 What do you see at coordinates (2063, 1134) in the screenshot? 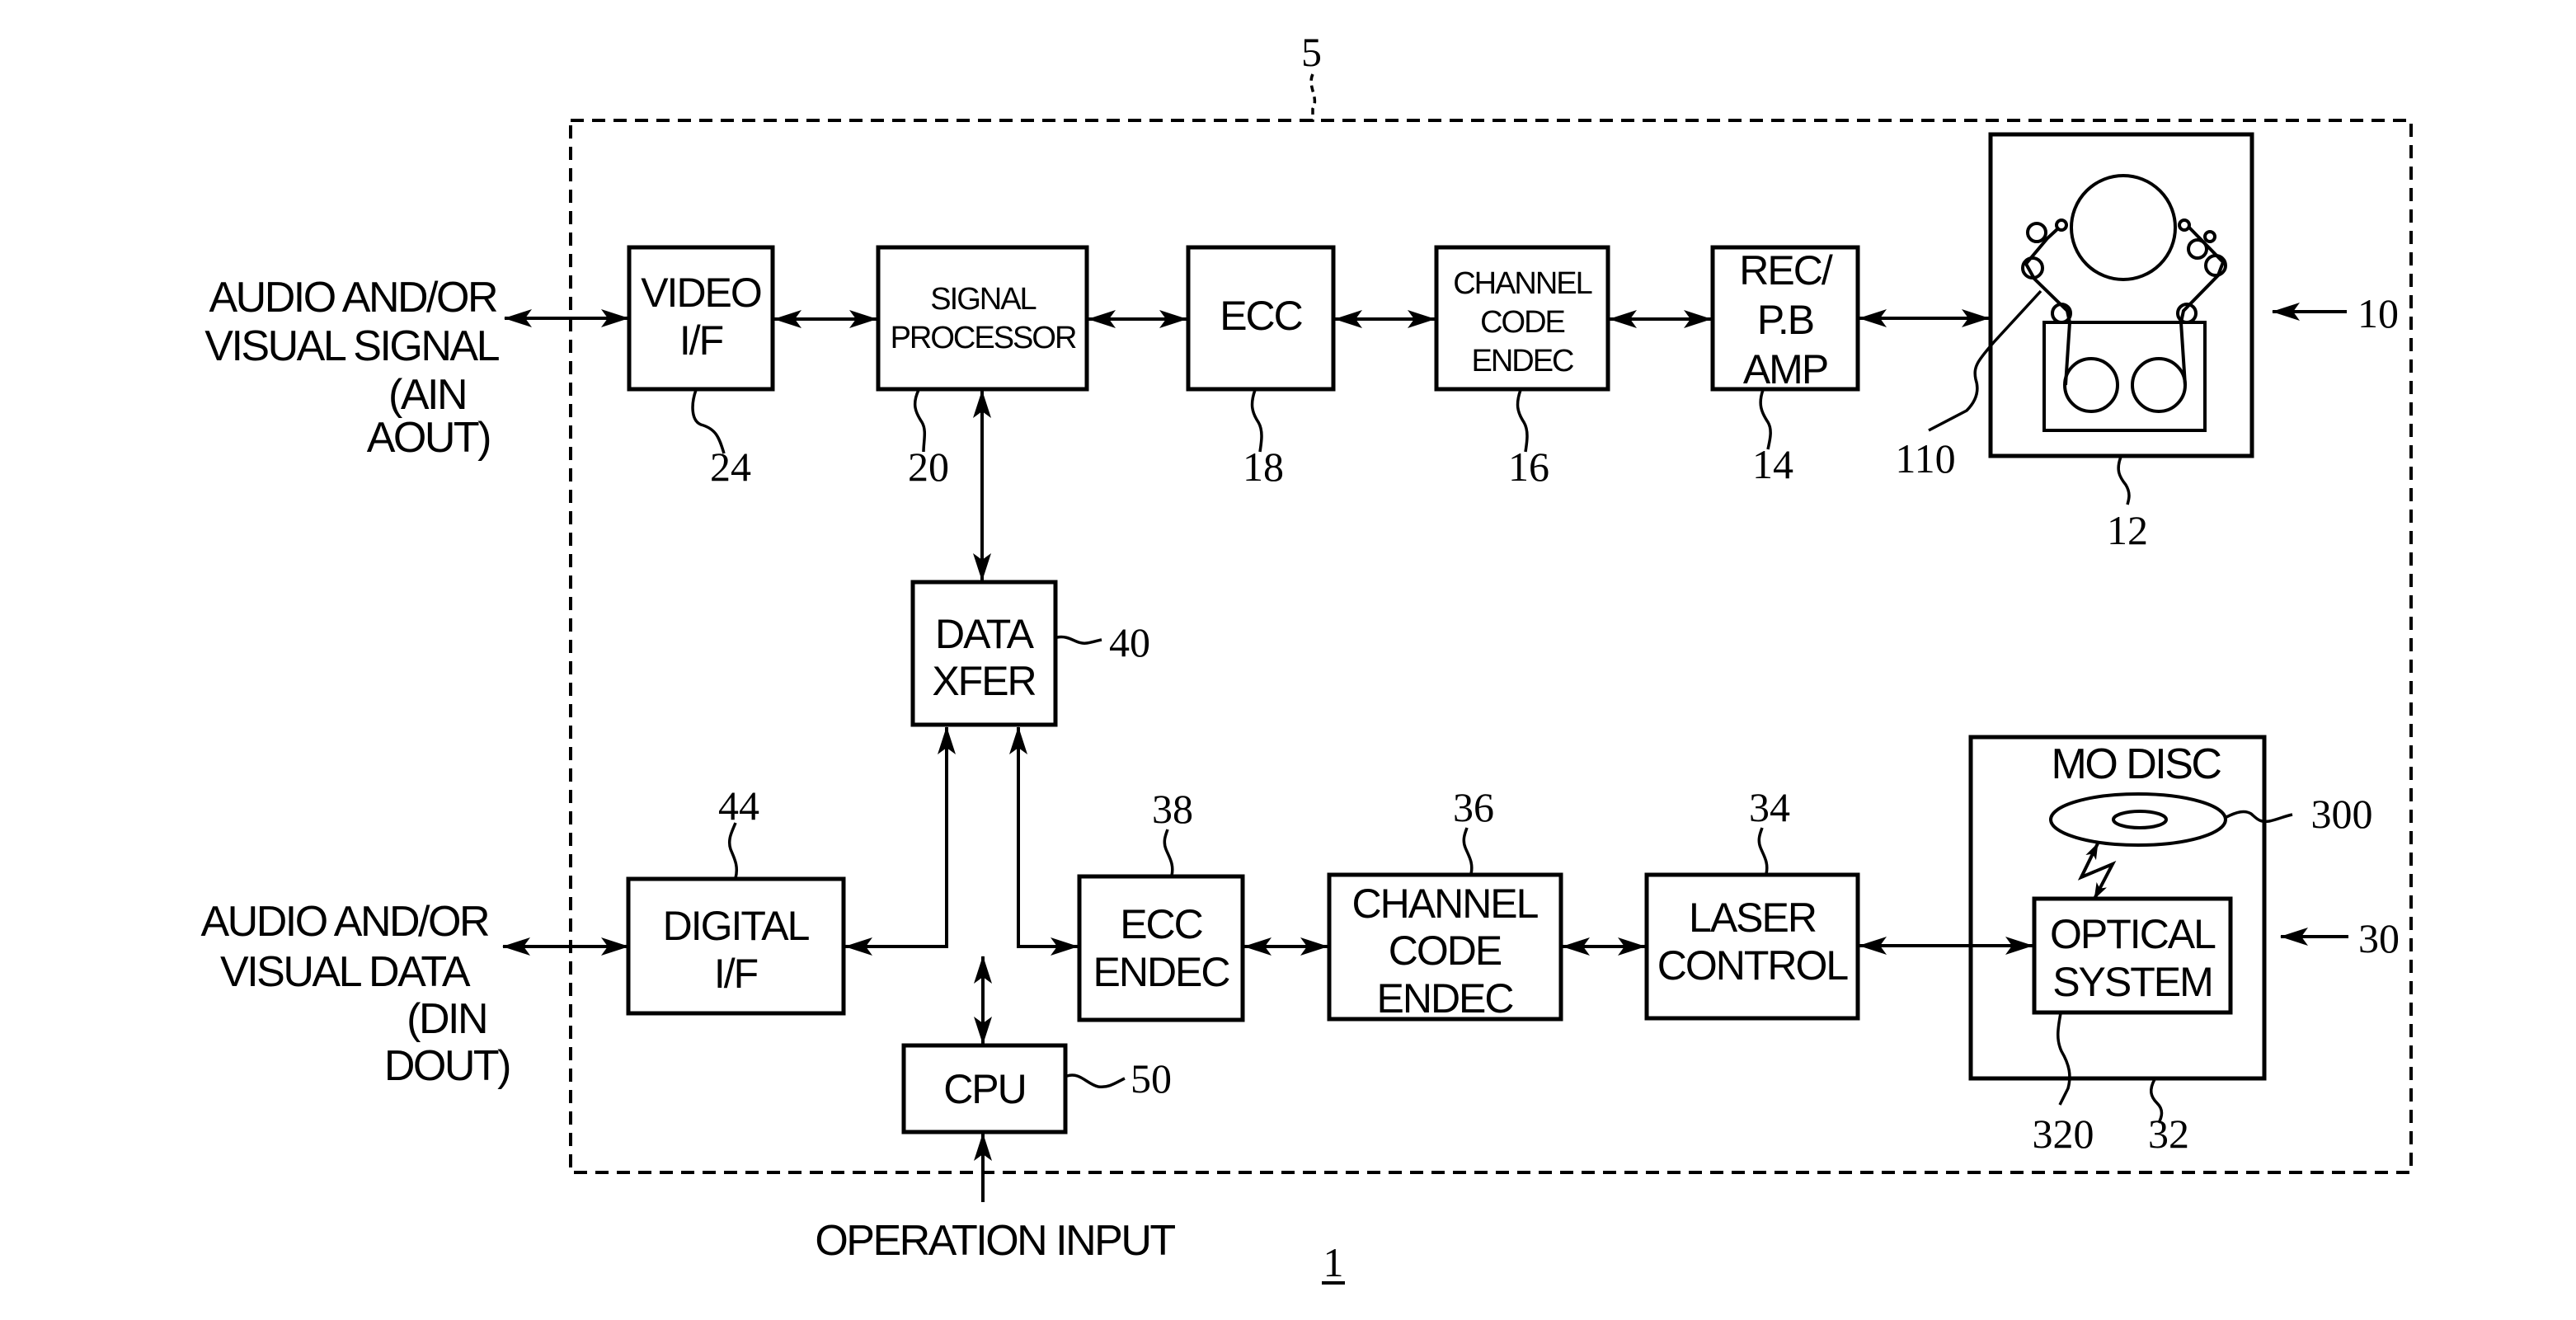
I see `optical-system-ref: 320` at bounding box center [2063, 1134].